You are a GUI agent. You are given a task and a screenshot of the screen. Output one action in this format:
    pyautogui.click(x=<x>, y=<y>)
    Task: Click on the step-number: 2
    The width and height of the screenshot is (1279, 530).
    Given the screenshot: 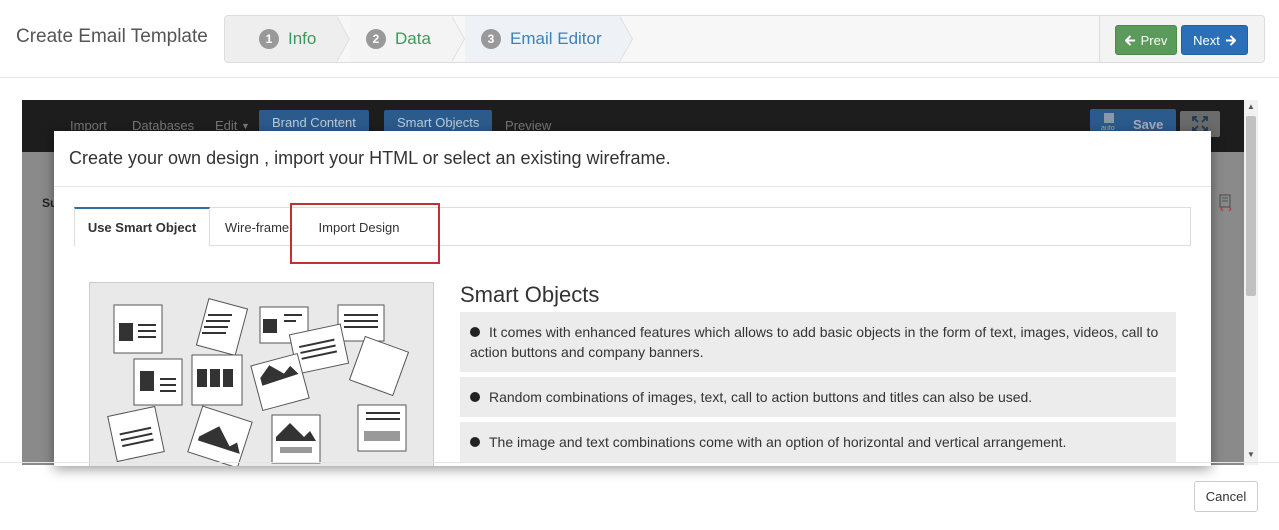 What is the action you would take?
    pyautogui.click(x=376, y=39)
    